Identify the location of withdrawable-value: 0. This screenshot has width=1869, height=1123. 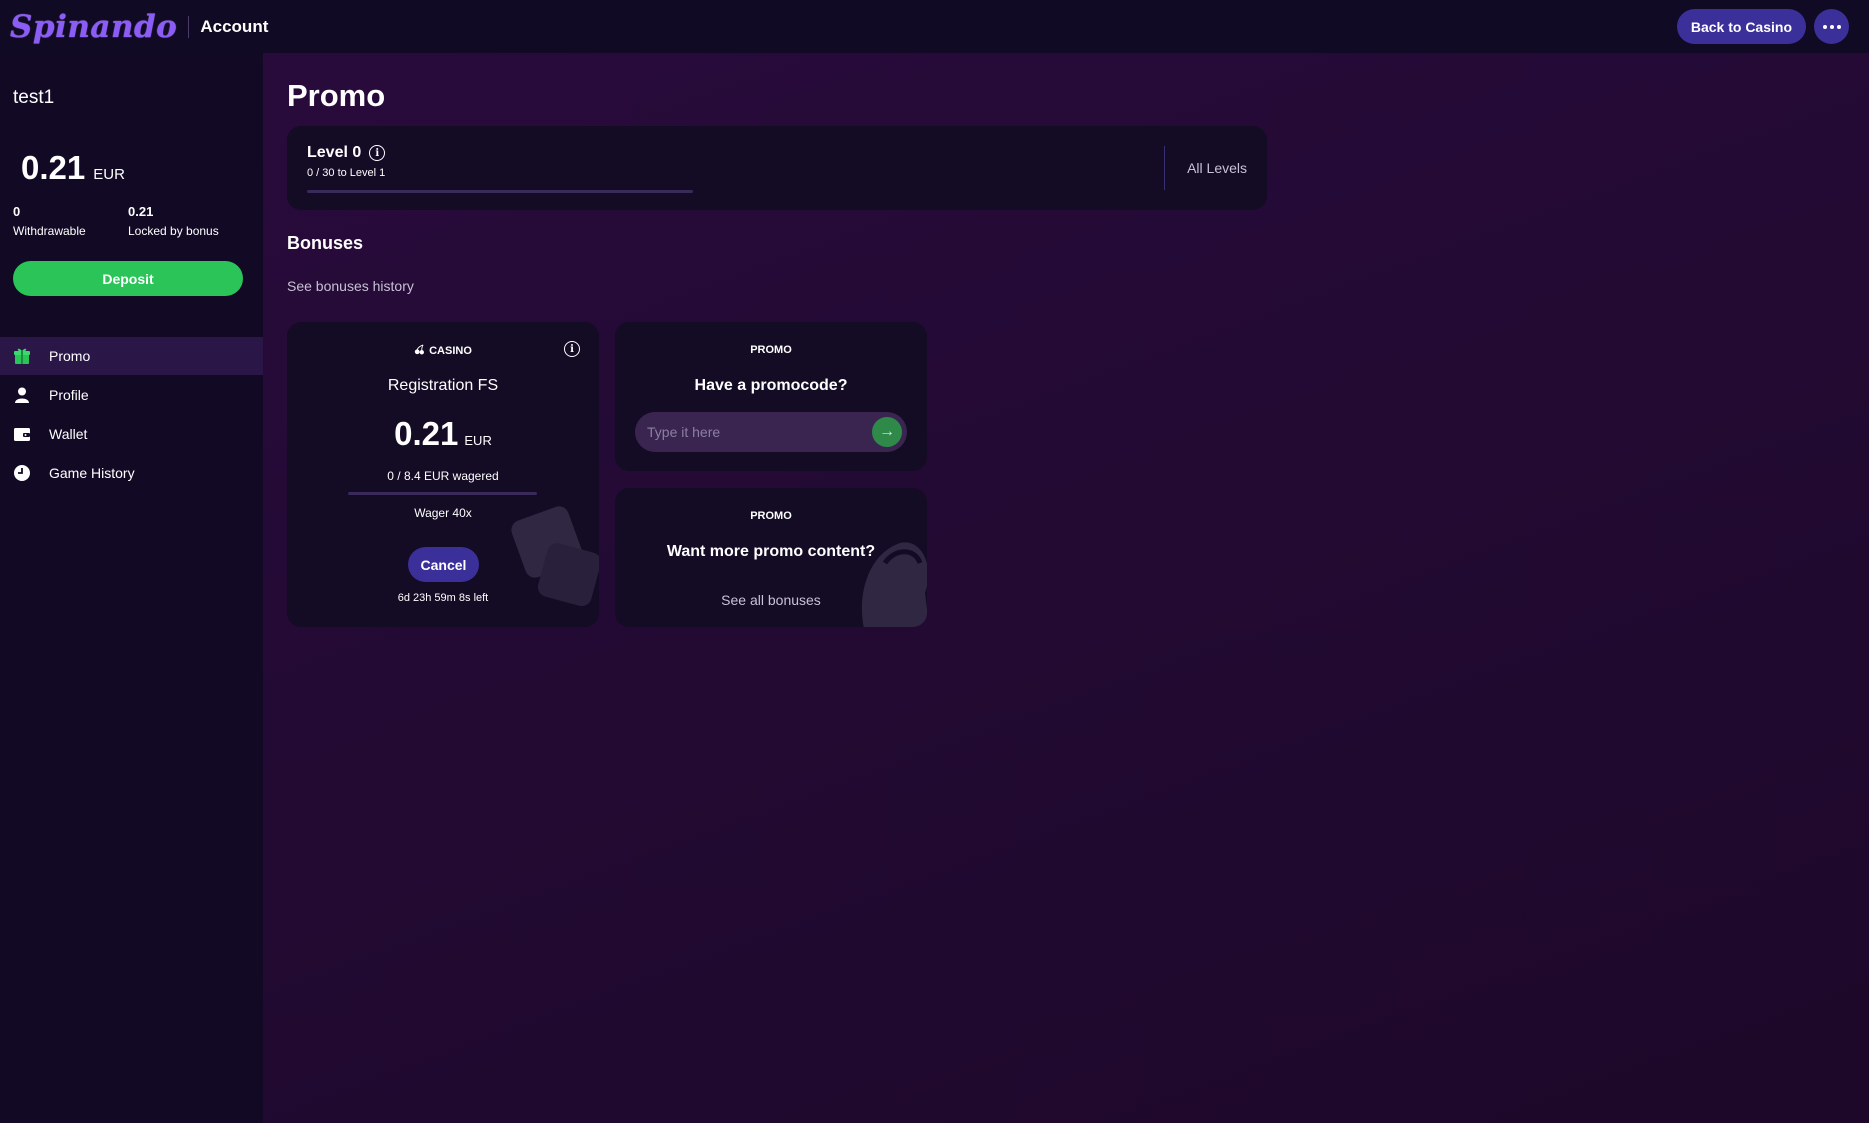
(17, 211).